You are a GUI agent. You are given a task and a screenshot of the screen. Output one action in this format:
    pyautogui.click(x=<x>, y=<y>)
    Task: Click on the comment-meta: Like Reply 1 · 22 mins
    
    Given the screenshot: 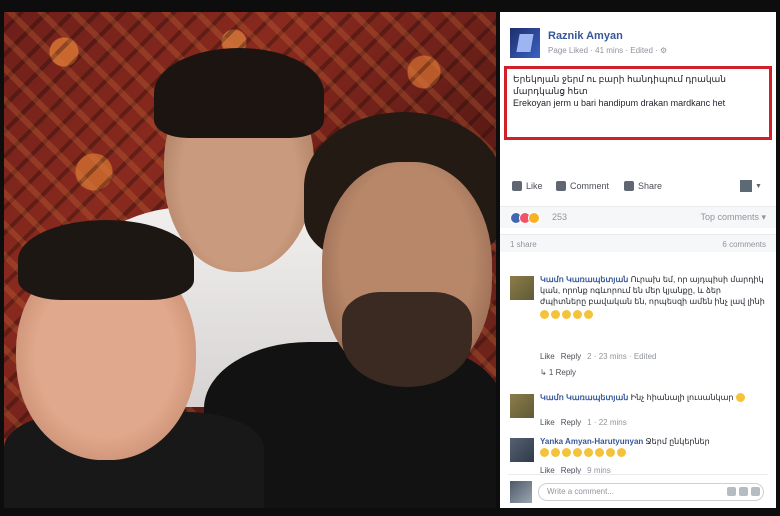 What is the action you would take?
    pyautogui.click(x=583, y=422)
    